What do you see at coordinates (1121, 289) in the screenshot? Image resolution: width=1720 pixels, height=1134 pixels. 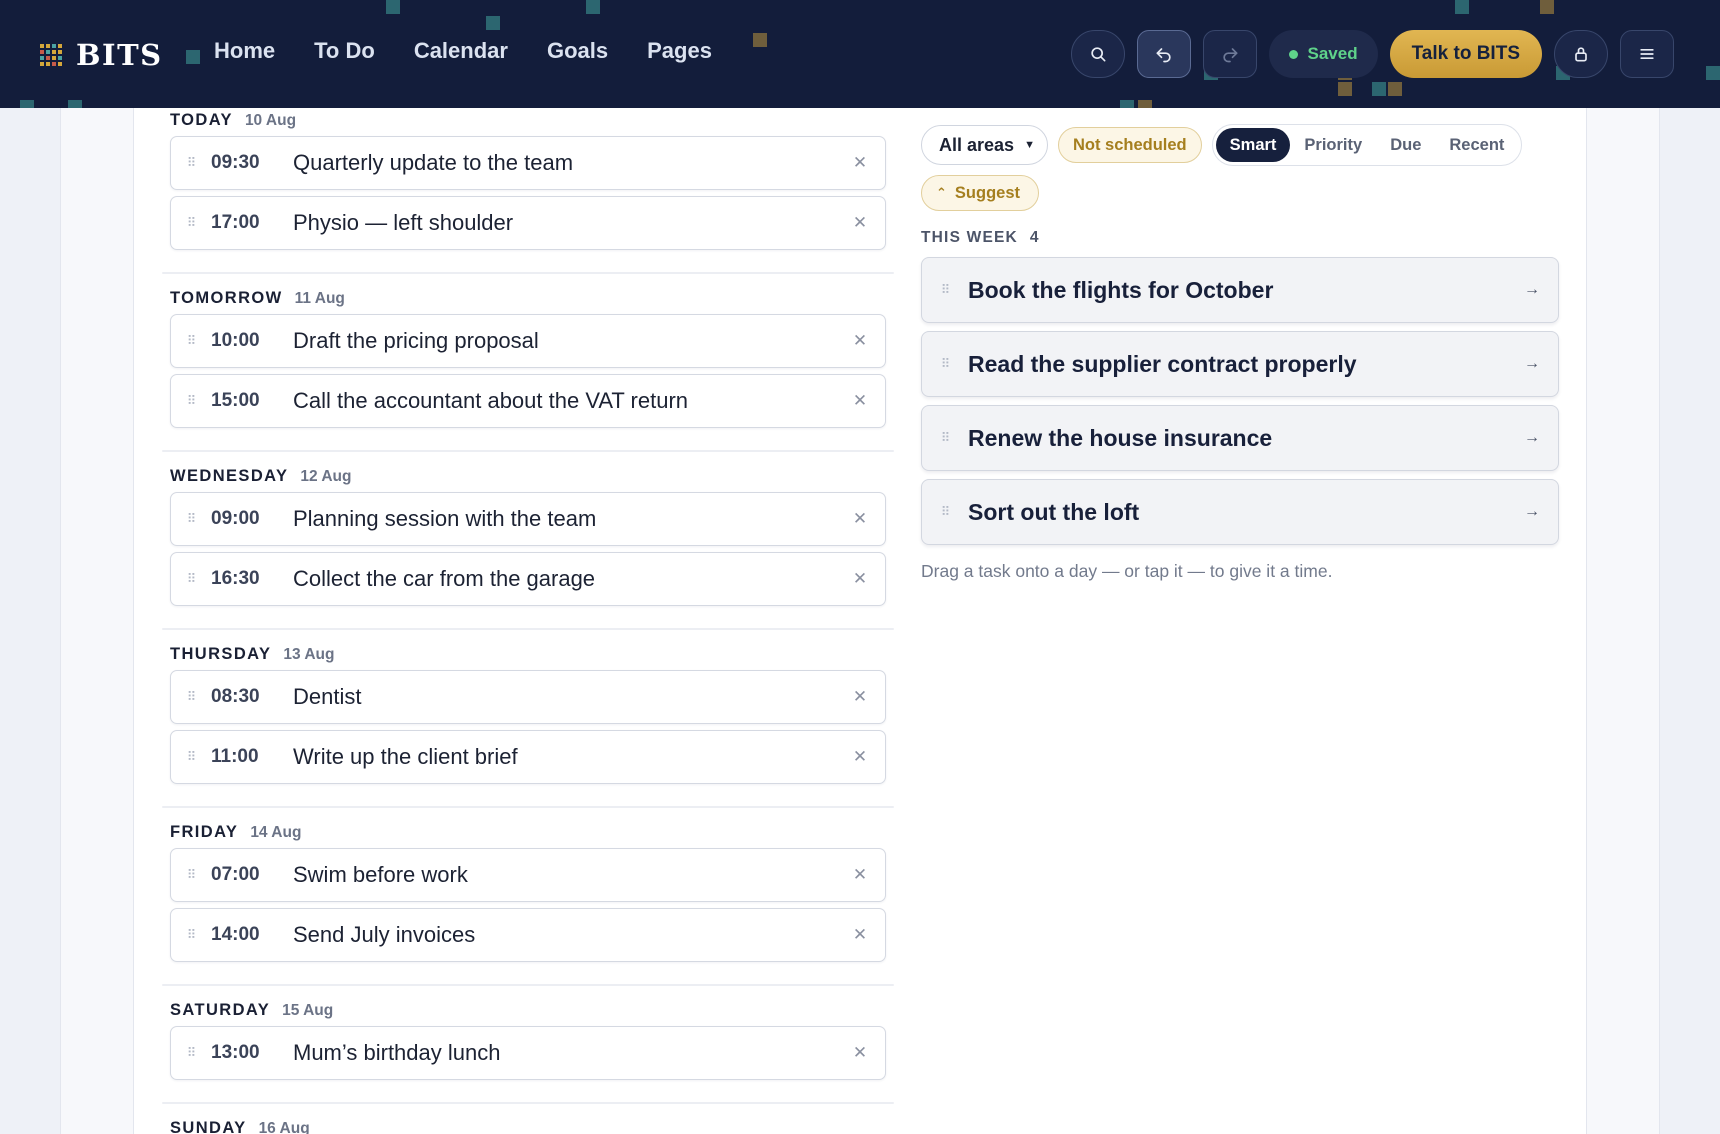 I see `week-task-title: Book the flights for October` at bounding box center [1121, 289].